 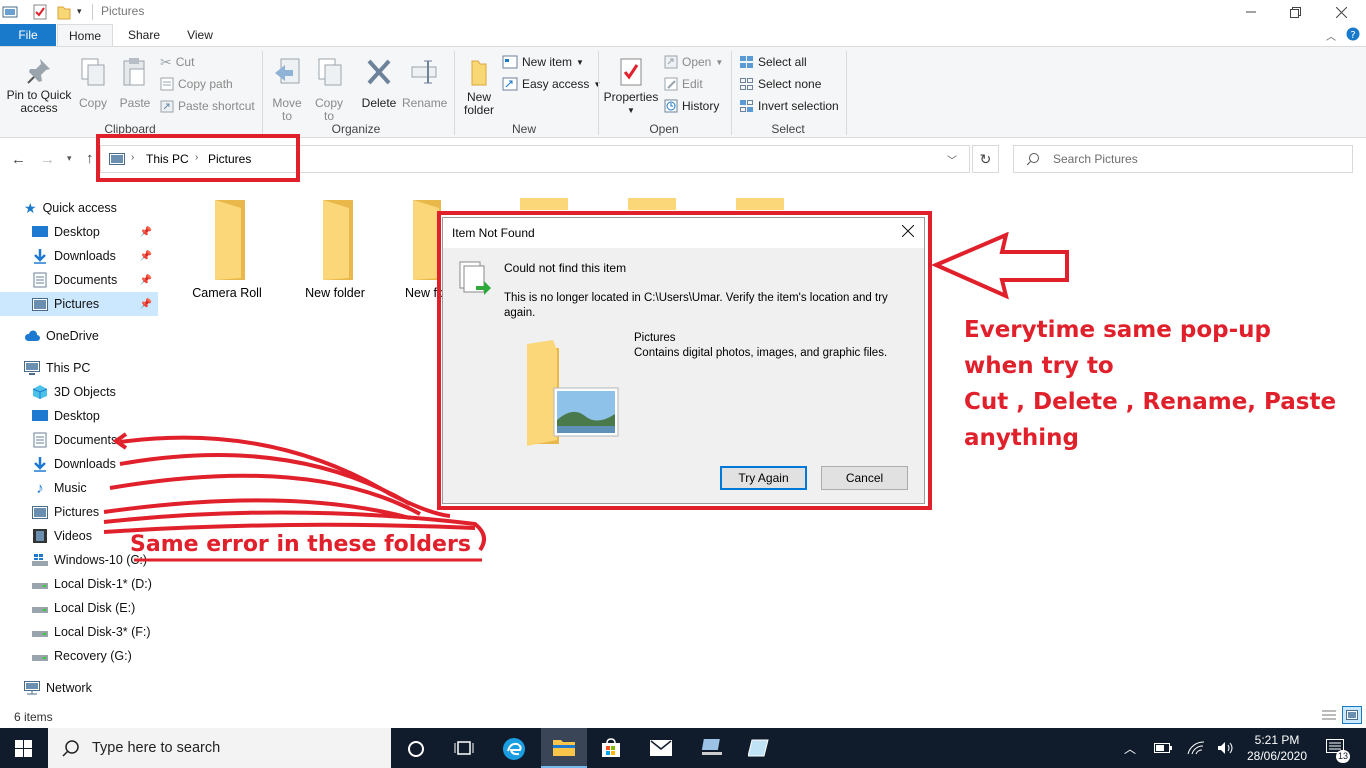 I want to click on sidebar-item-drive-e: Local Disk (E:), so click(x=79, y=608).